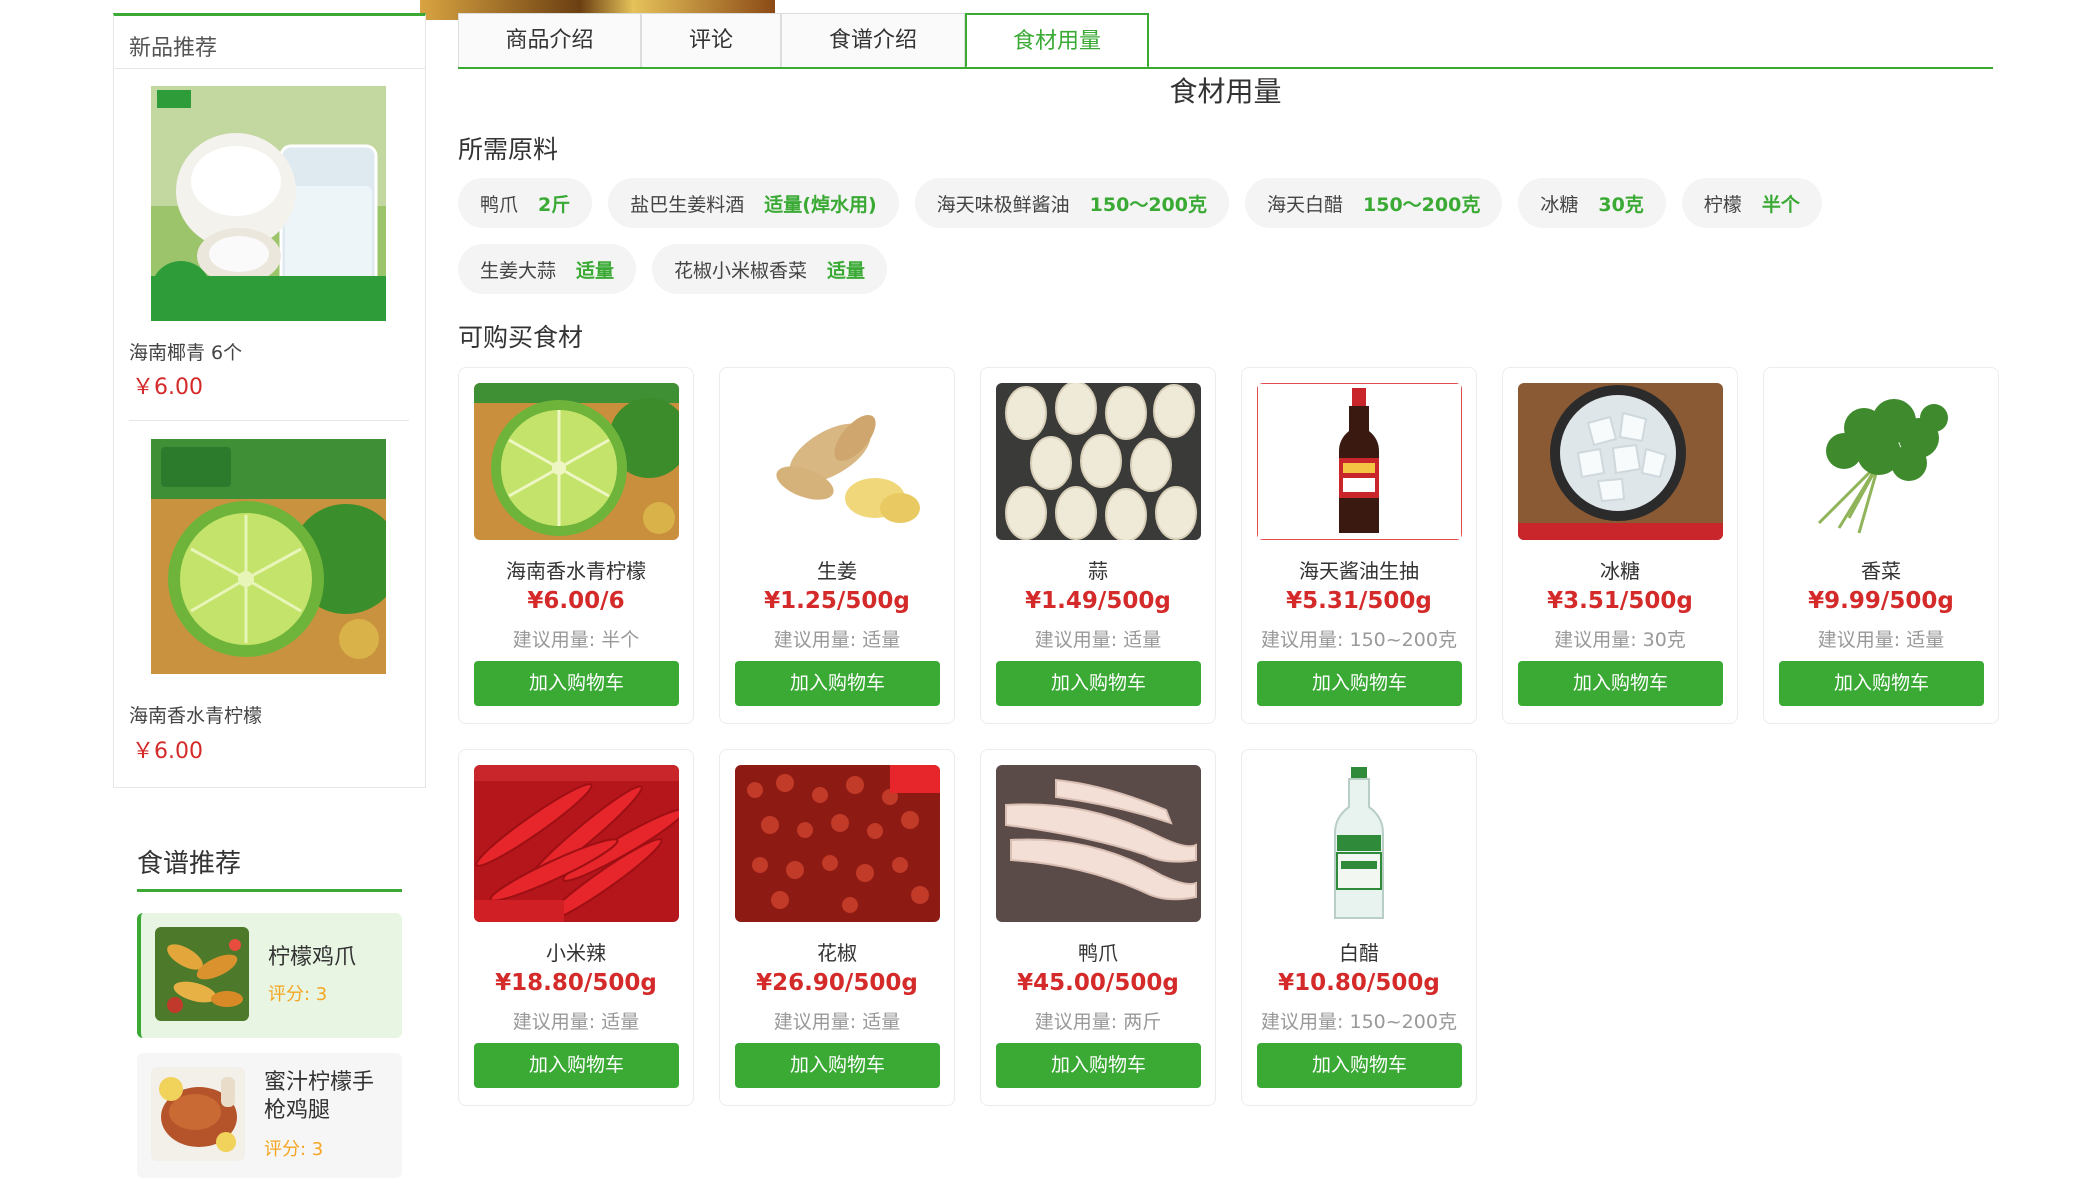 This screenshot has height=1183, width=2099. What do you see at coordinates (269, 890) in the screenshot?
I see `recipe-title-underline` at bounding box center [269, 890].